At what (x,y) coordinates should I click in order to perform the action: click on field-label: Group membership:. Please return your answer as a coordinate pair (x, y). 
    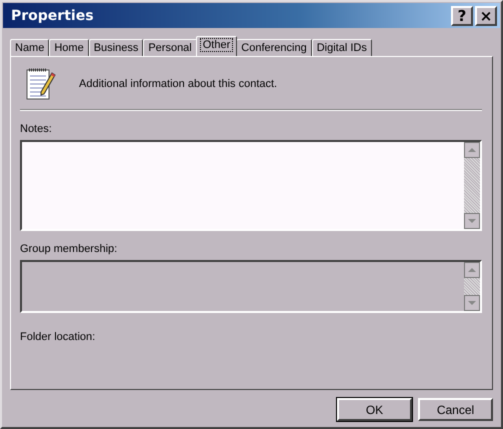
    Looking at the image, I should click on (69, 249).